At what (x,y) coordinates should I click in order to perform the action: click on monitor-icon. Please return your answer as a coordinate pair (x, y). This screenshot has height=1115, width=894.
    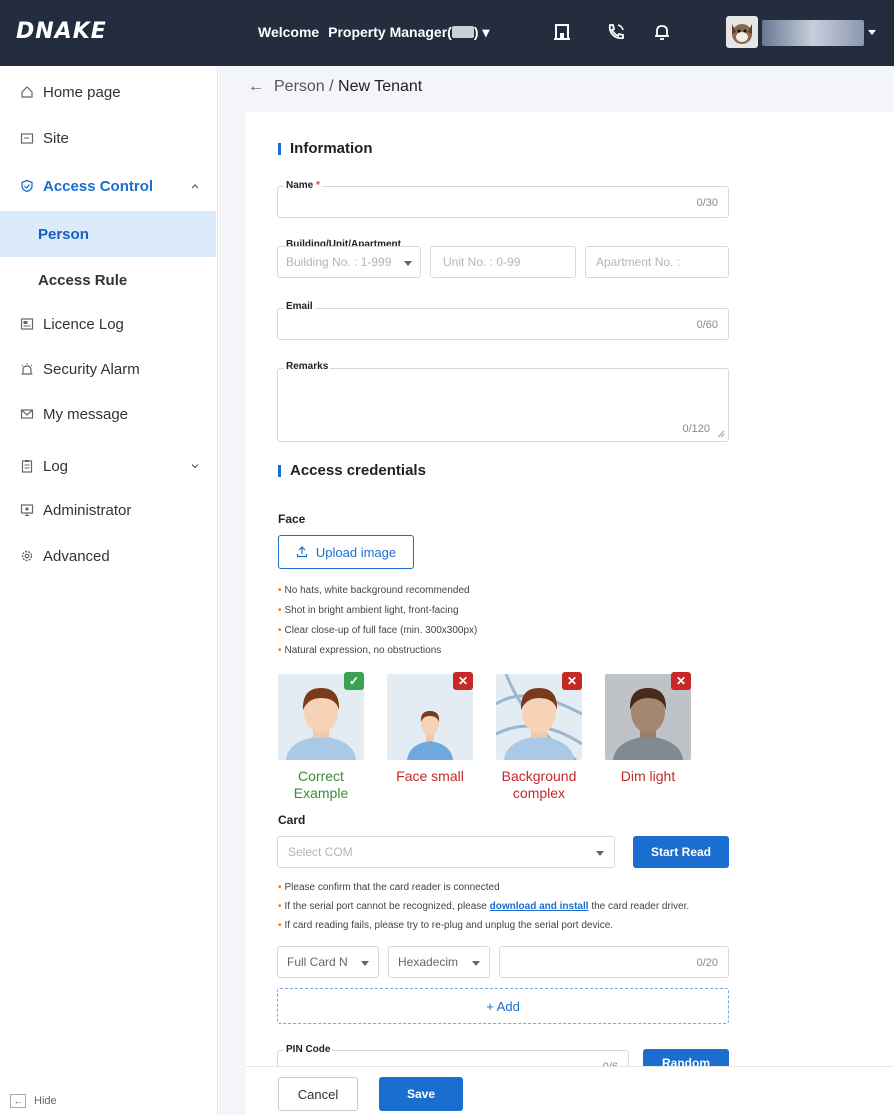
    Looking at the image, I should click on (27, 510).